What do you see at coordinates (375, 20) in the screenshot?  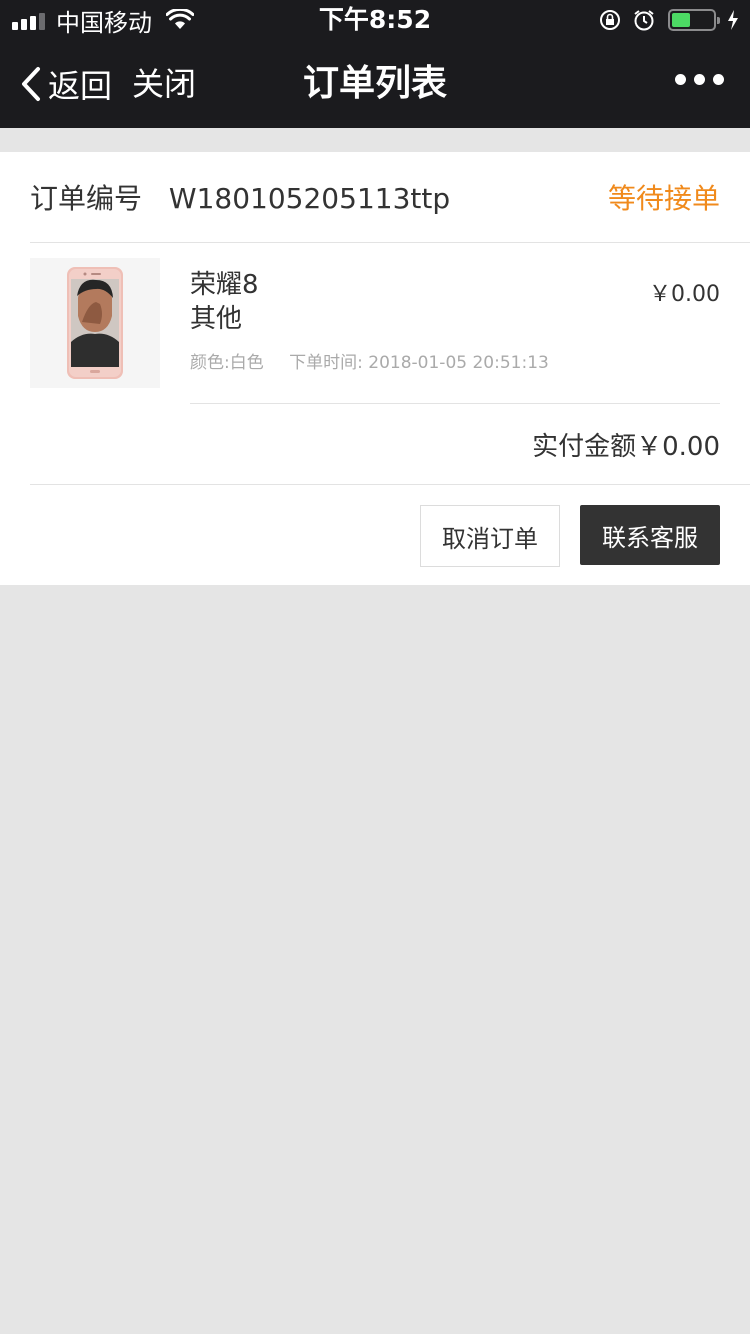 I see `status-bar: 中国移动 下午8:52` at bounding box center [375, 20].